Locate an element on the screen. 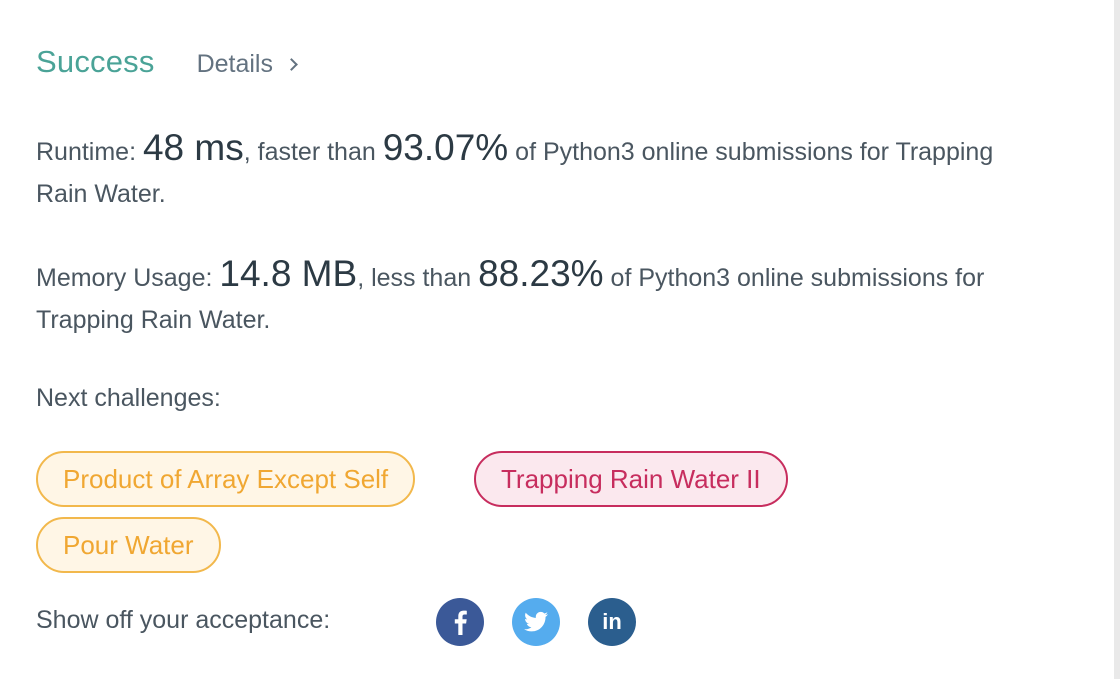 The height and width of the screenshot is (679, 1120). challenge-chip-trapping-rain-water-ii: Trapping Rain Water II is located at coordinates (631, 479).